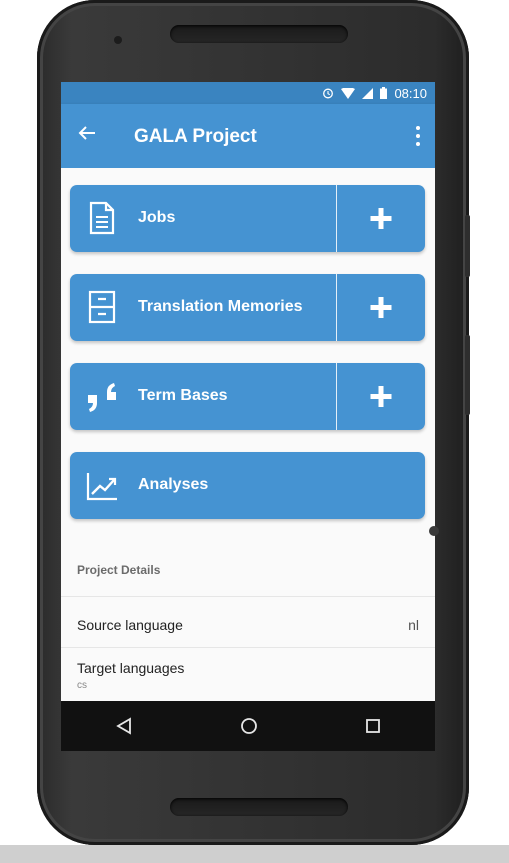 The height and width of the screenshot is (863, 509). I want to click on cabinet-icon, so click(102, 307).